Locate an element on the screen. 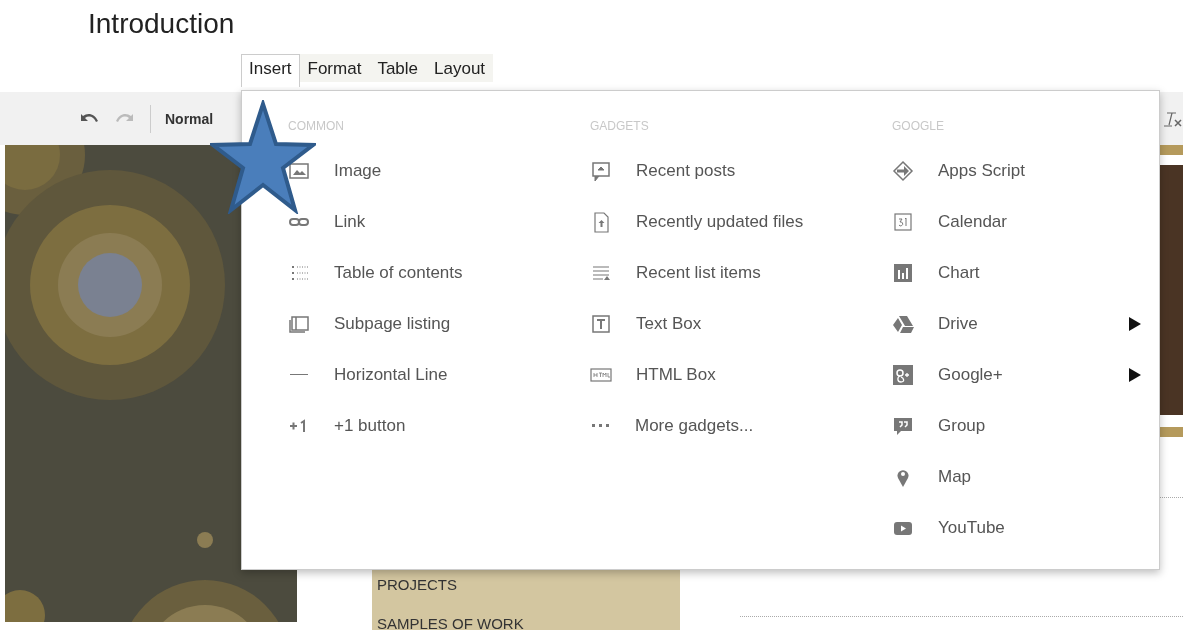  menu-item: Google+ is located at coordinates (1025, 374).